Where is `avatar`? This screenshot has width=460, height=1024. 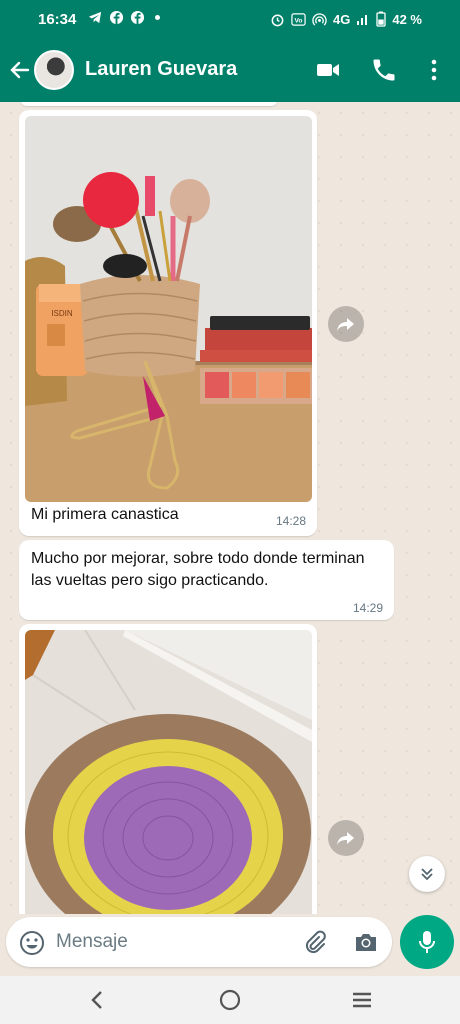
avatar is located at coordinates (54, 70).